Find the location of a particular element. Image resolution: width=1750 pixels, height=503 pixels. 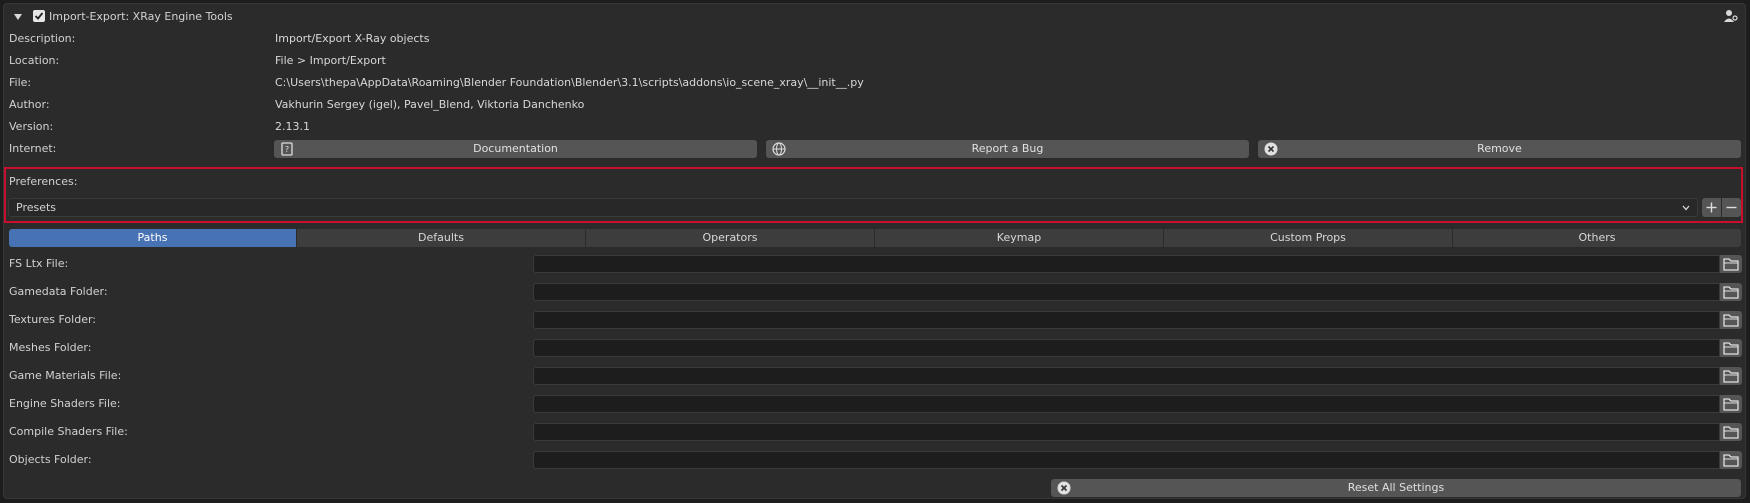

path-label-engine-shaders: Engine Shaders File: is located at coordinates (65, 403).